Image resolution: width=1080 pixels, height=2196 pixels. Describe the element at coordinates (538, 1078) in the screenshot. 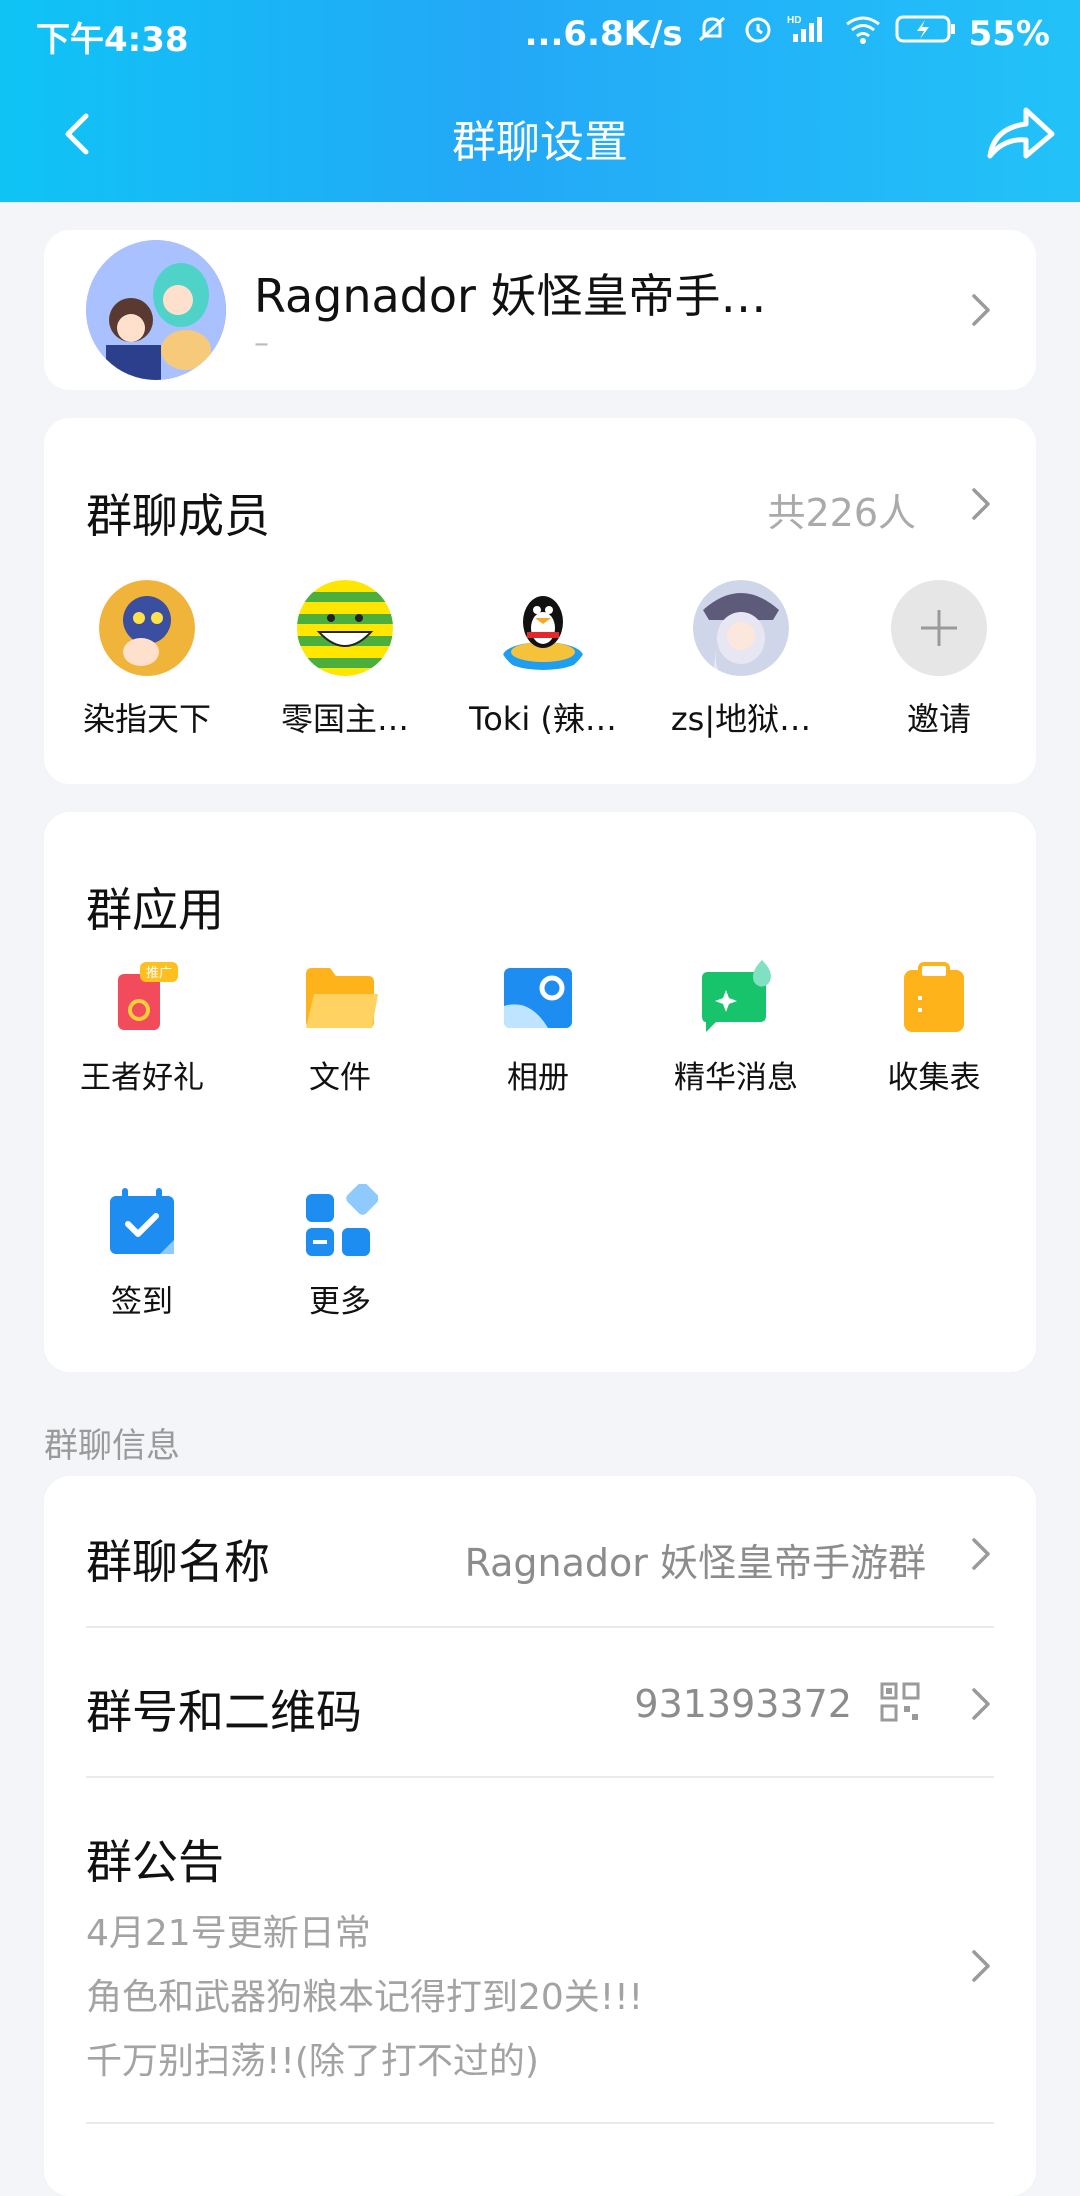

I see `app-label: 相册` at that location.